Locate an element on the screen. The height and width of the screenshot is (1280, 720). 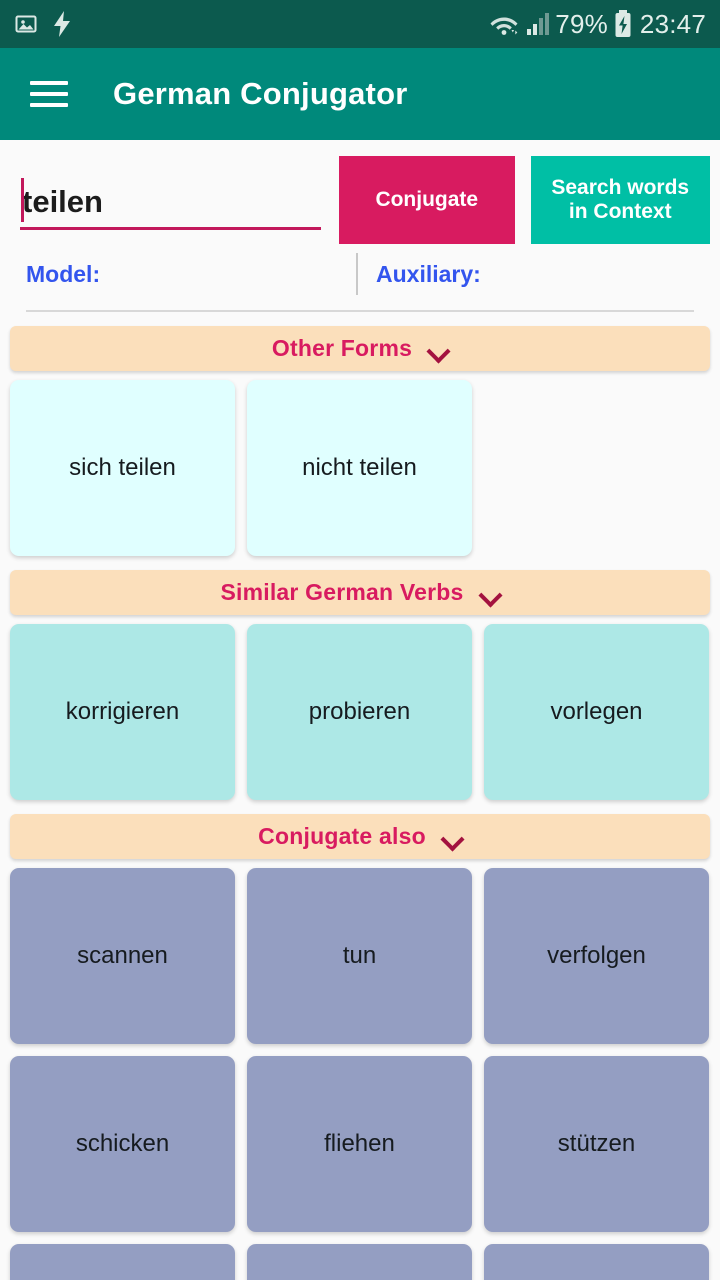
page-title: German Conjugator is located at coordinates (260, 93).